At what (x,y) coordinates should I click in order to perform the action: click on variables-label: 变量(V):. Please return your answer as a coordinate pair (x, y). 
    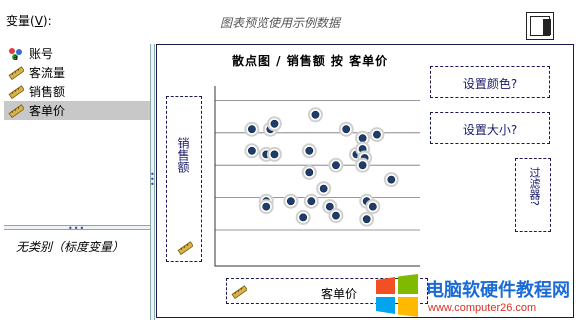
    Looking at the image, I should click on (29, 21).